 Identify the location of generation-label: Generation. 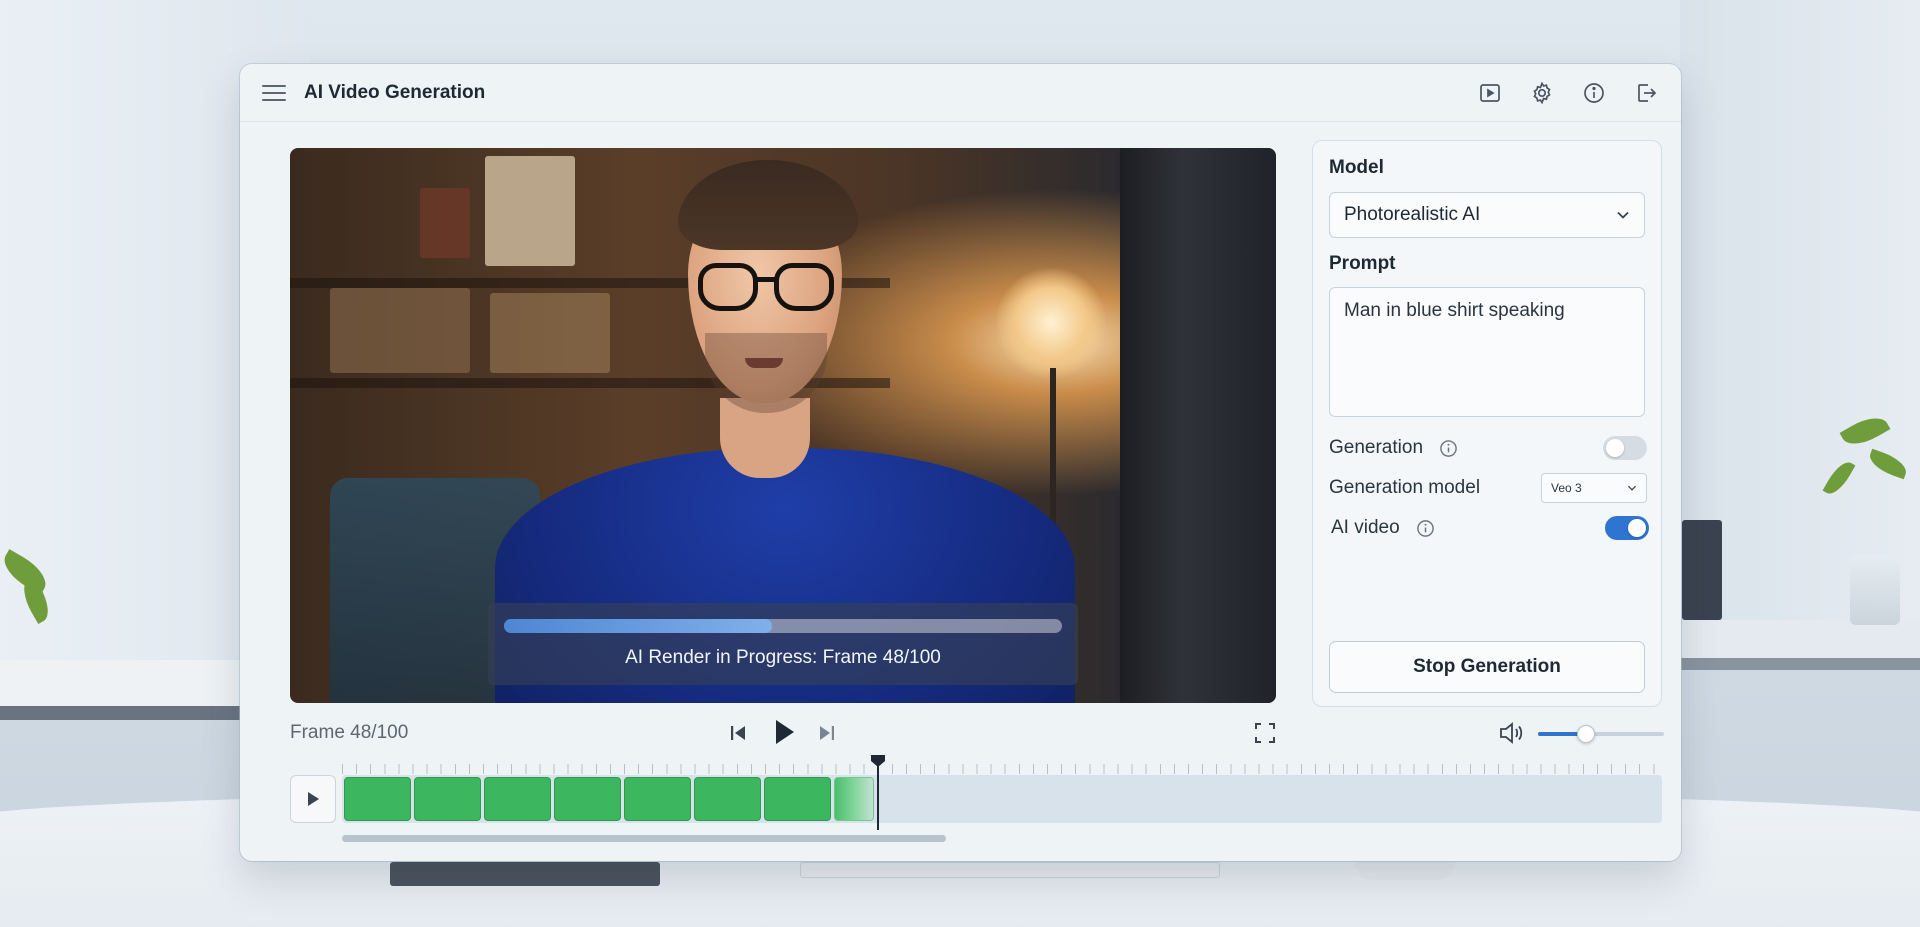
(1376, 447).